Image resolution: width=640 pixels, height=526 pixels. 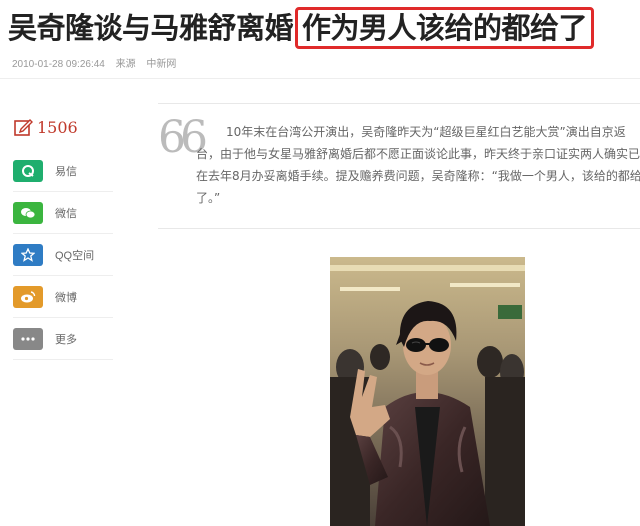 I want to click on article-title: 吴奇隆谈与马雅舒离婚 作为男人该给的都给了, so click(x=321, y=28).